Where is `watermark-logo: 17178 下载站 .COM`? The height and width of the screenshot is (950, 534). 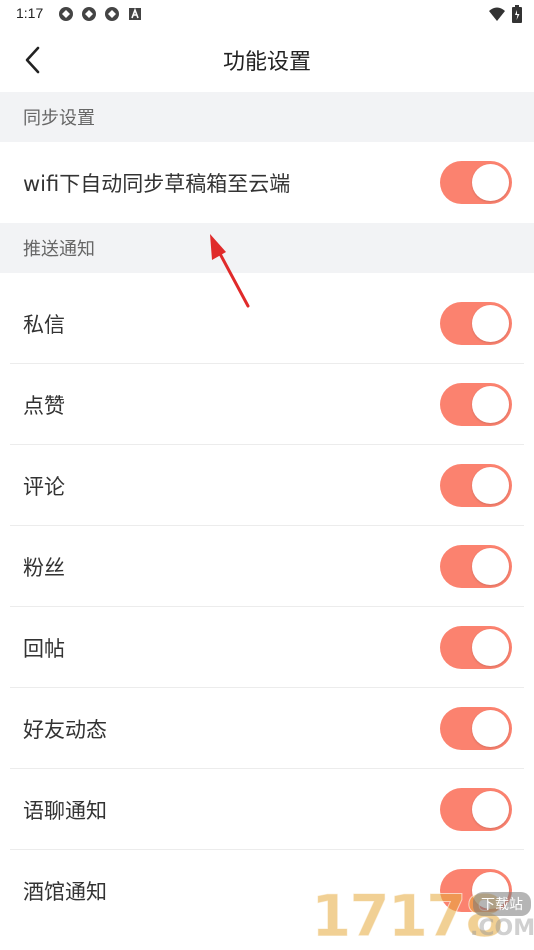 watermark-logo: 17178 下载站 .COM is located at coordinates (419, 915).